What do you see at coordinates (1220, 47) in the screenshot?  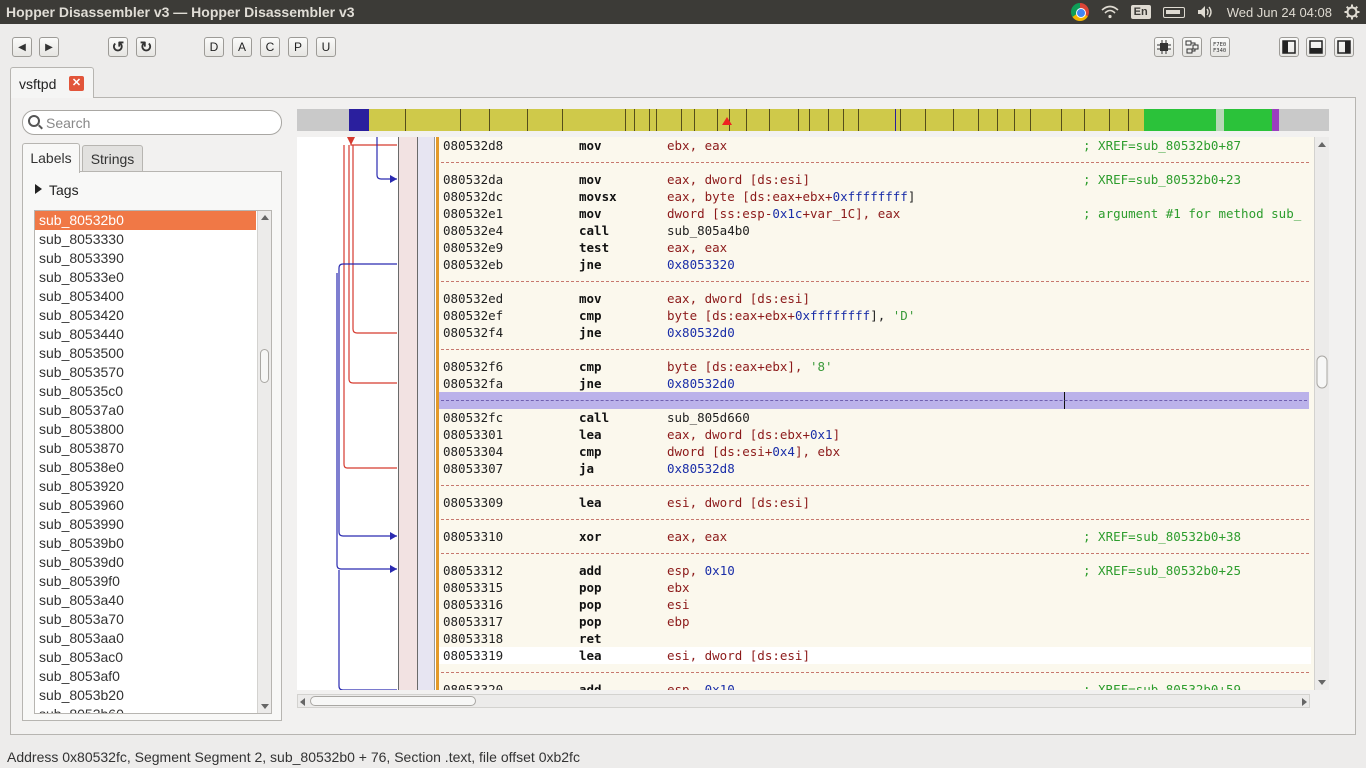 I see `hex-view-button: F7E0 F340` at bounding box center [1220, 47].